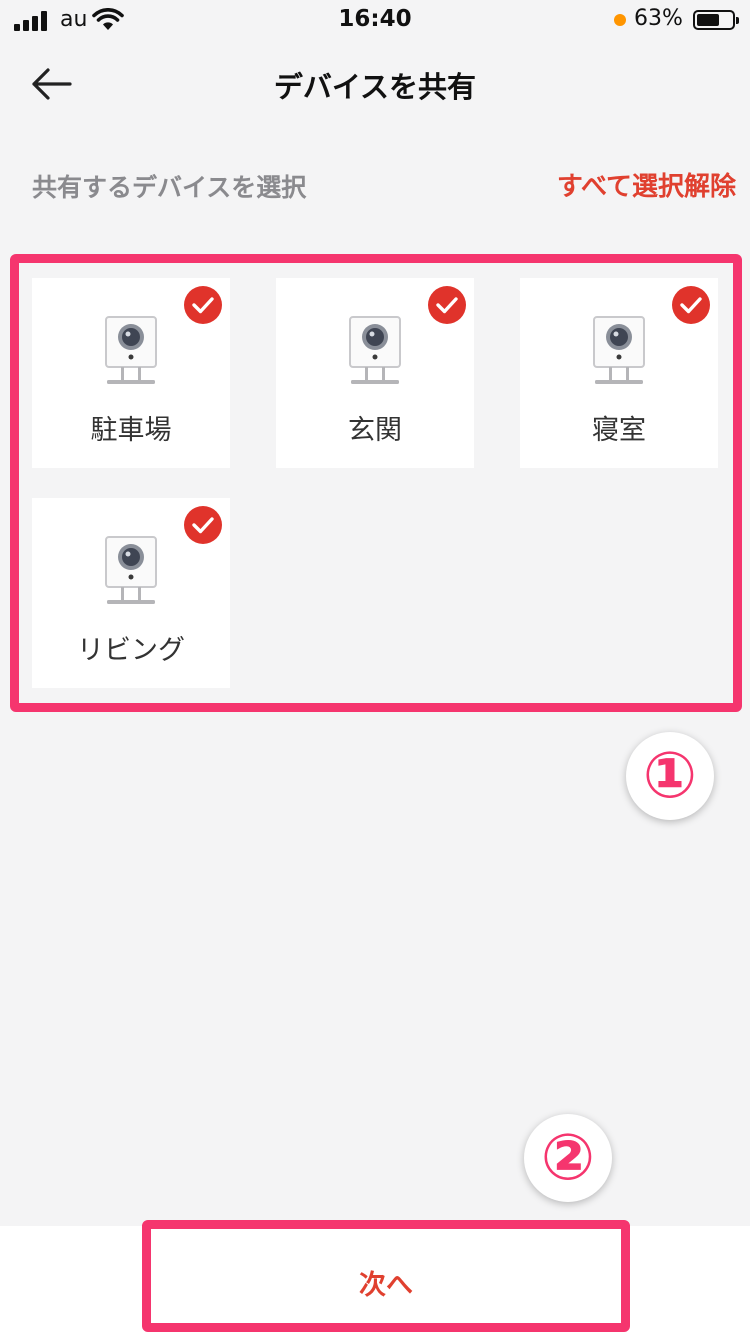 This screenshot has width=750, height=1334. I want to click on device-card-parking: 駐車場, so click(131, 373).